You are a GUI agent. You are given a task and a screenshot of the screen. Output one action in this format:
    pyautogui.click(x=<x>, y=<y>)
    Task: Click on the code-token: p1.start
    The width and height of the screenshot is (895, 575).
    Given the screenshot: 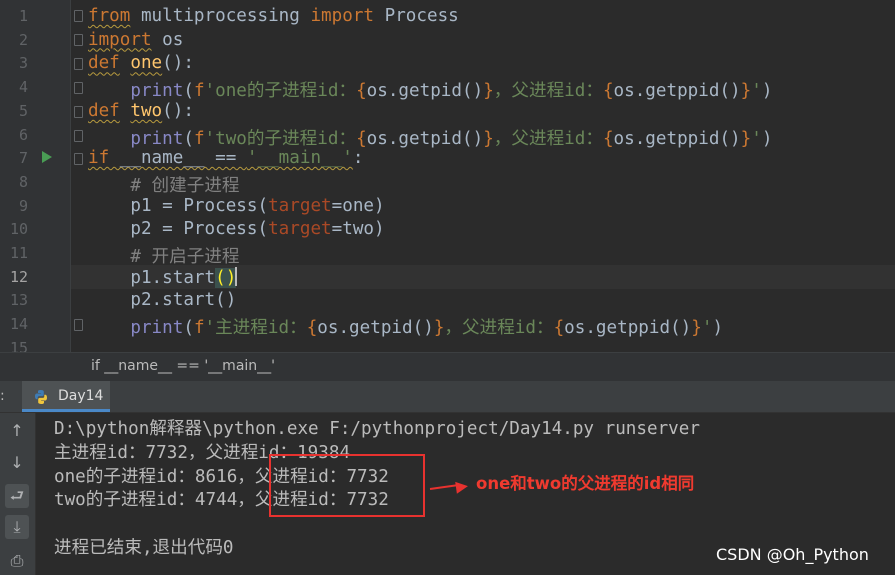 What is the action you would take?
    pyautogui.click(x=152, y=277)
    